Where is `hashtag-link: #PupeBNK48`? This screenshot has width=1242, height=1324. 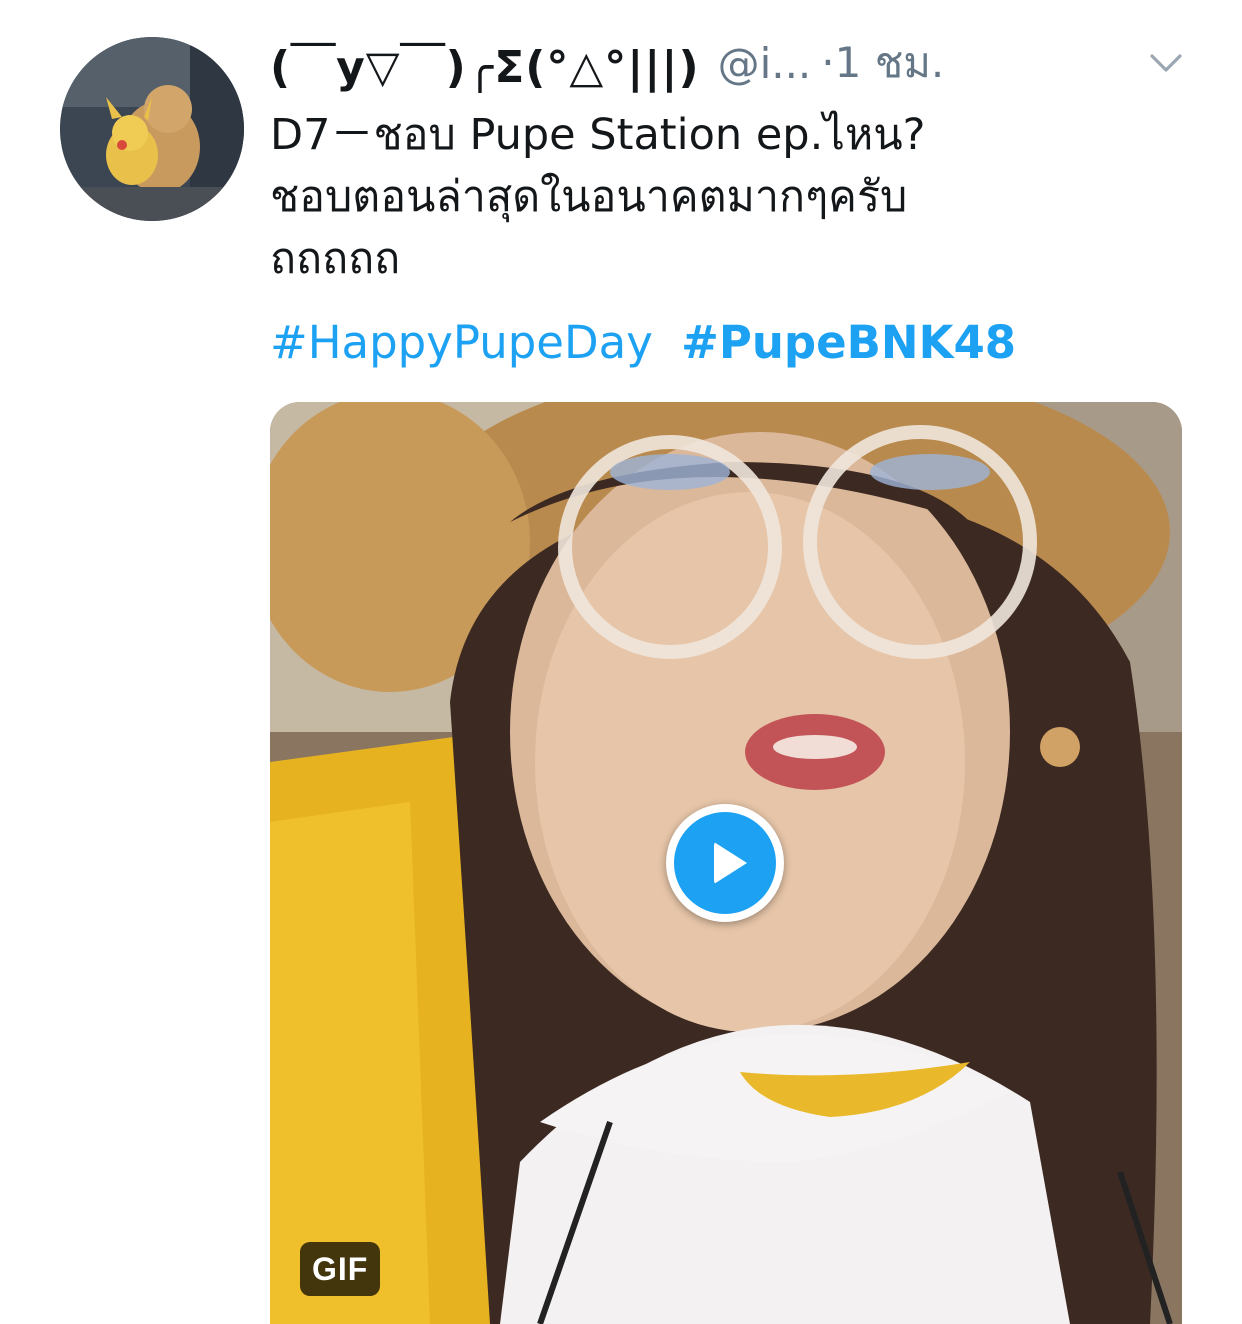
hashtag-link: #PupeBNK48 is located at coordinates (848, 342).